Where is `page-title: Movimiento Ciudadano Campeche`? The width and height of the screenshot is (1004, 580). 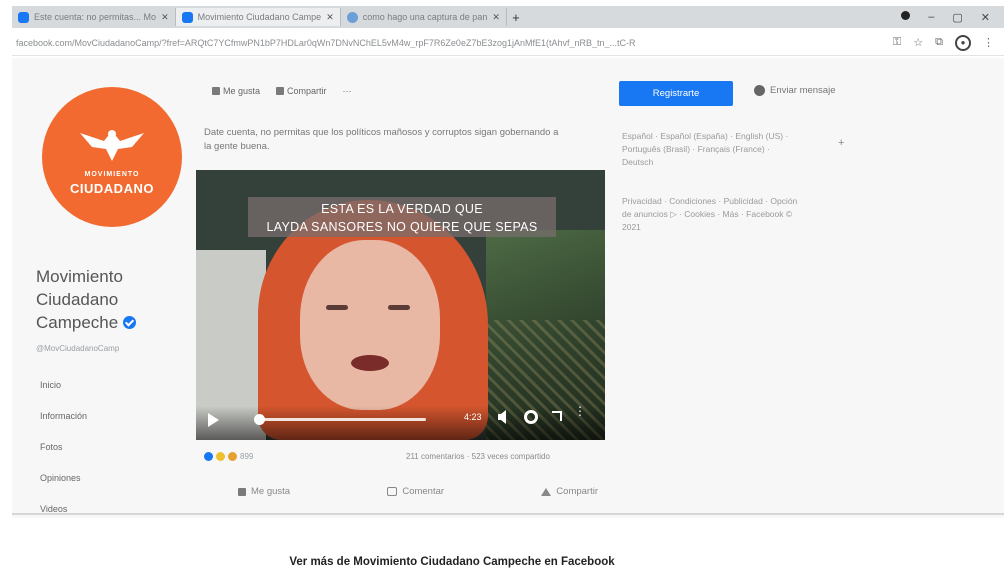 page-title: Movimiento Ciudadano Campeche is located at coordinates (111, 299).